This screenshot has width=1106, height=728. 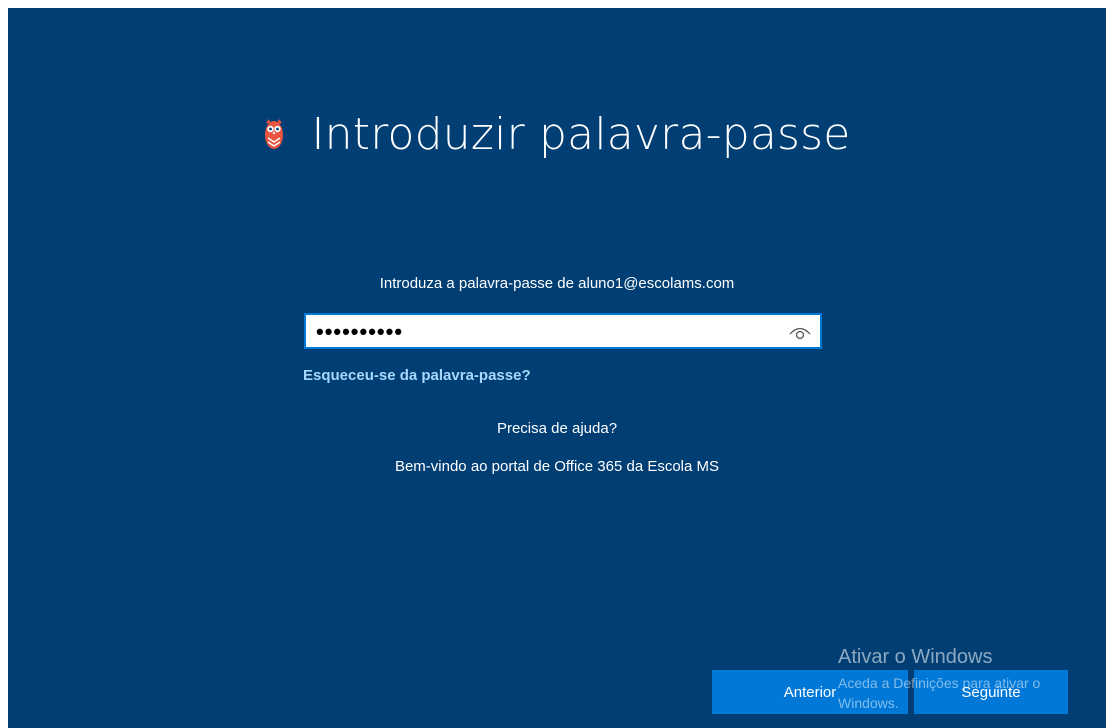 What do you see at coordinates (581, 134) in the screenshot?
I see `page-title: Introduzir palavra-passe` at bounding box center [581, 134].